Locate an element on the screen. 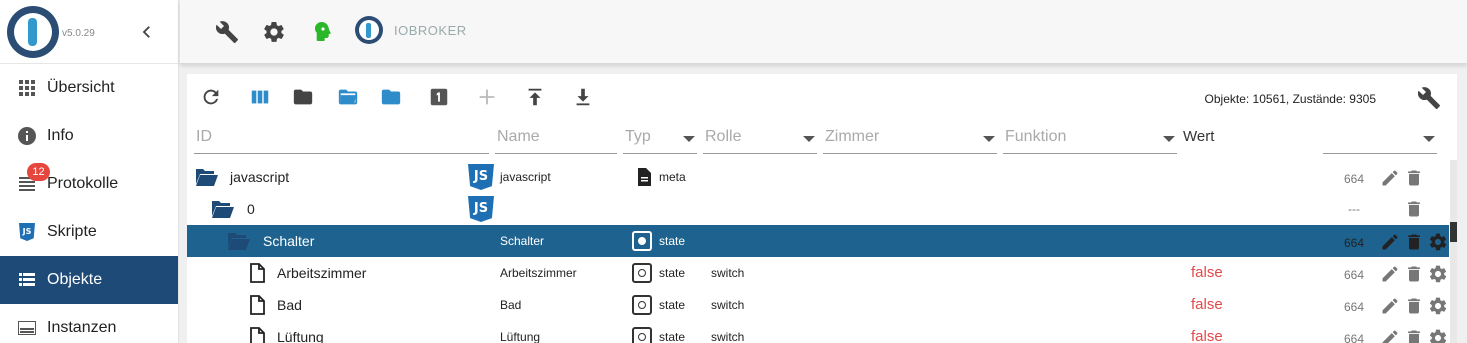  object-id: Schalter is located at coordinates (289, 241).